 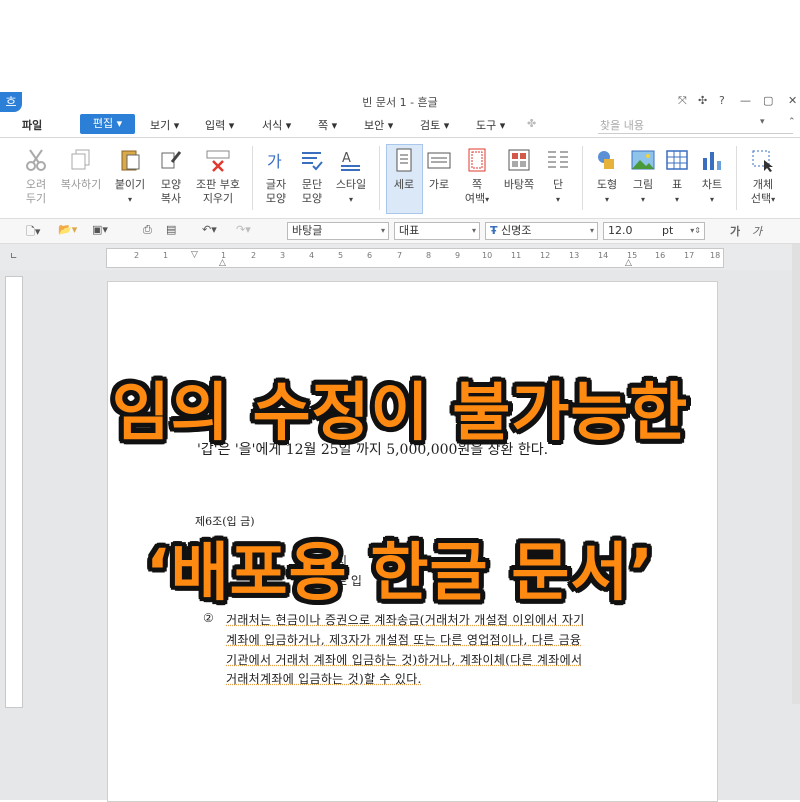 I want to click on redo-icon: ↷▾, so click(x=243, y=229).